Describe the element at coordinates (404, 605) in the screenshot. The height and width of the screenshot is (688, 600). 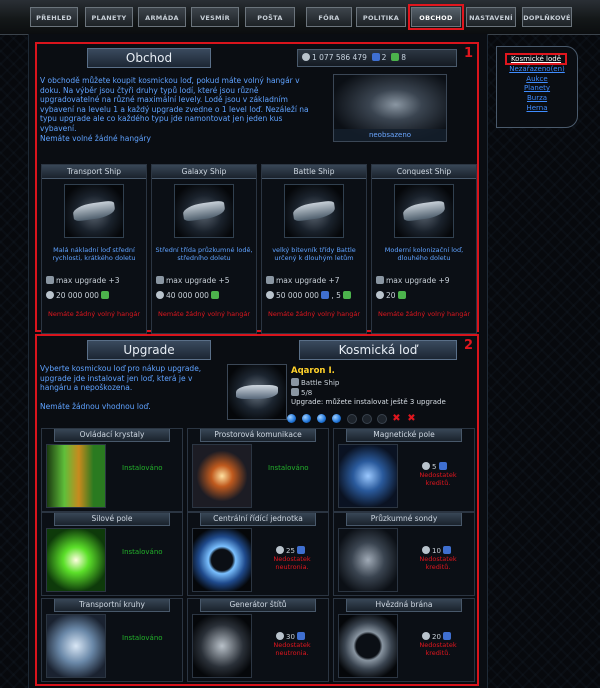
I see `module-name: Hvězdná brána` at that location.